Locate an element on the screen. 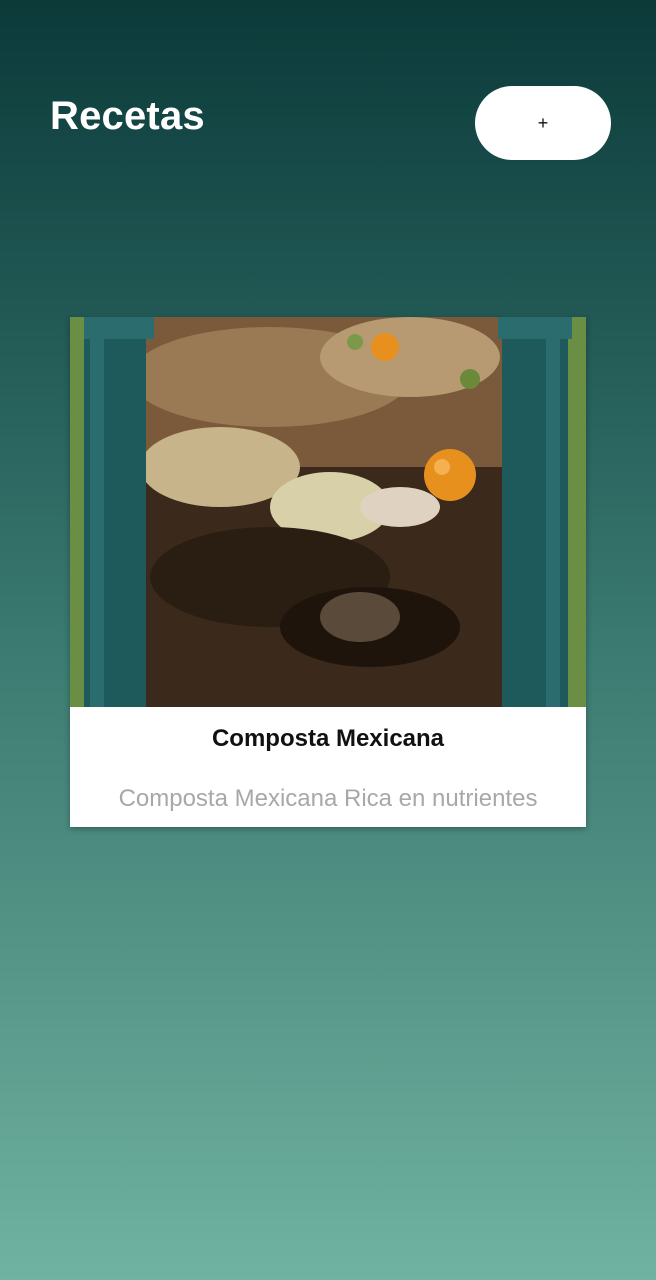 The height and width of the screenshot is (1280, 656). page-title: Recetas is located at coordinates (127, 116).